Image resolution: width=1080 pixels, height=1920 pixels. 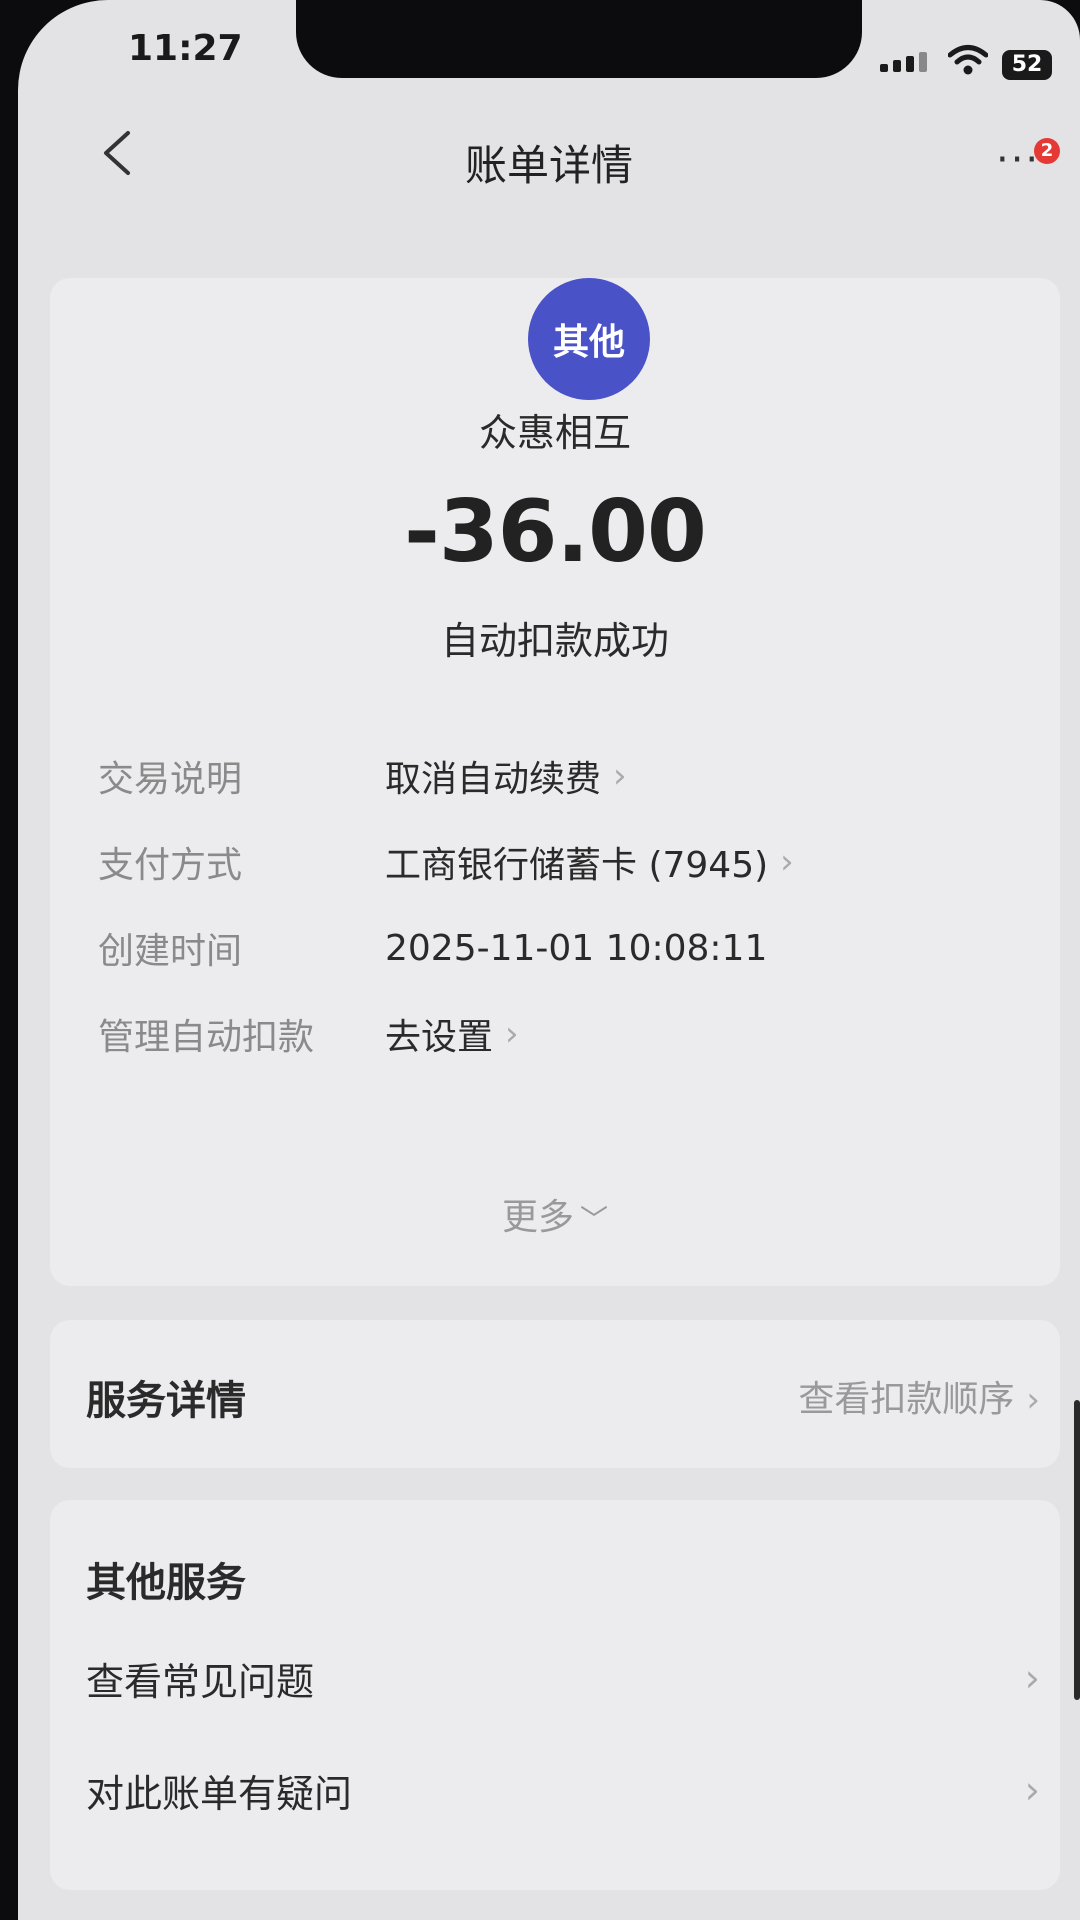 What do you see at coordinates (170, 779) in the screenshot?
I see `detail-label: 交易说明` at bounding box center [170, 779].